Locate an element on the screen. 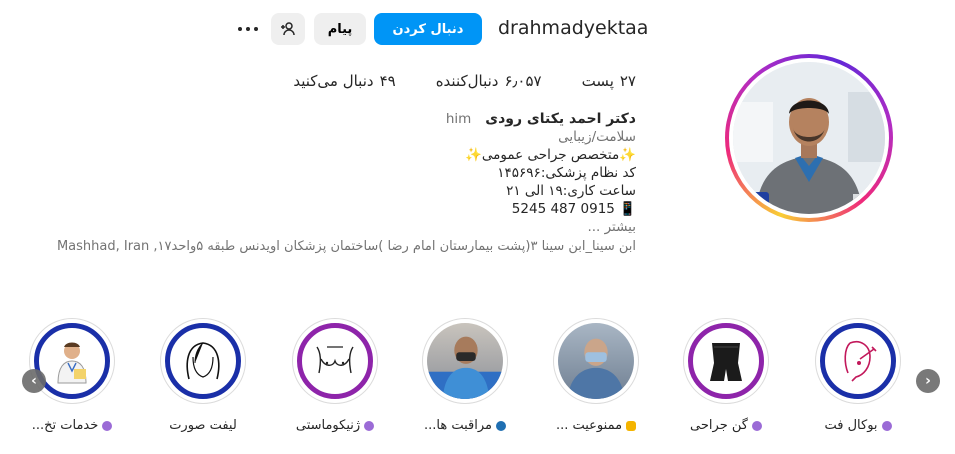 The height and width of the screenshot is (454, 955). bio-line-phone: 📱 0915 487 5245 is located at coordinates (573, 209).